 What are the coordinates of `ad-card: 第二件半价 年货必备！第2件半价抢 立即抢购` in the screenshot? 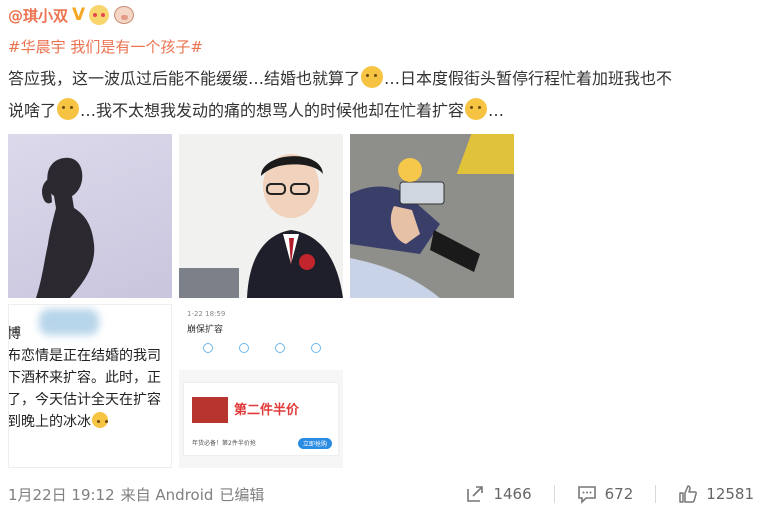 It's located at (261, 419).